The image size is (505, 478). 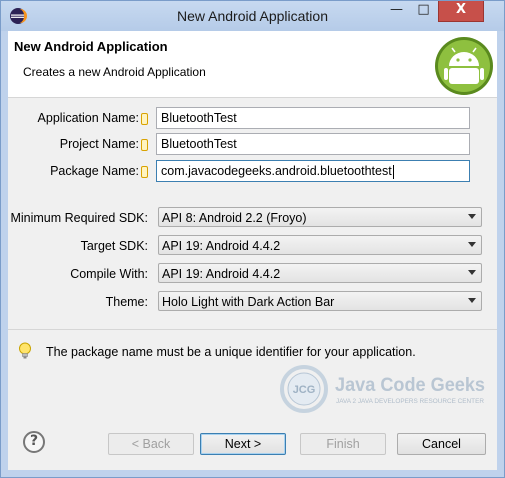 I want to click on minimize-button: —, so click(x=396, y=11).